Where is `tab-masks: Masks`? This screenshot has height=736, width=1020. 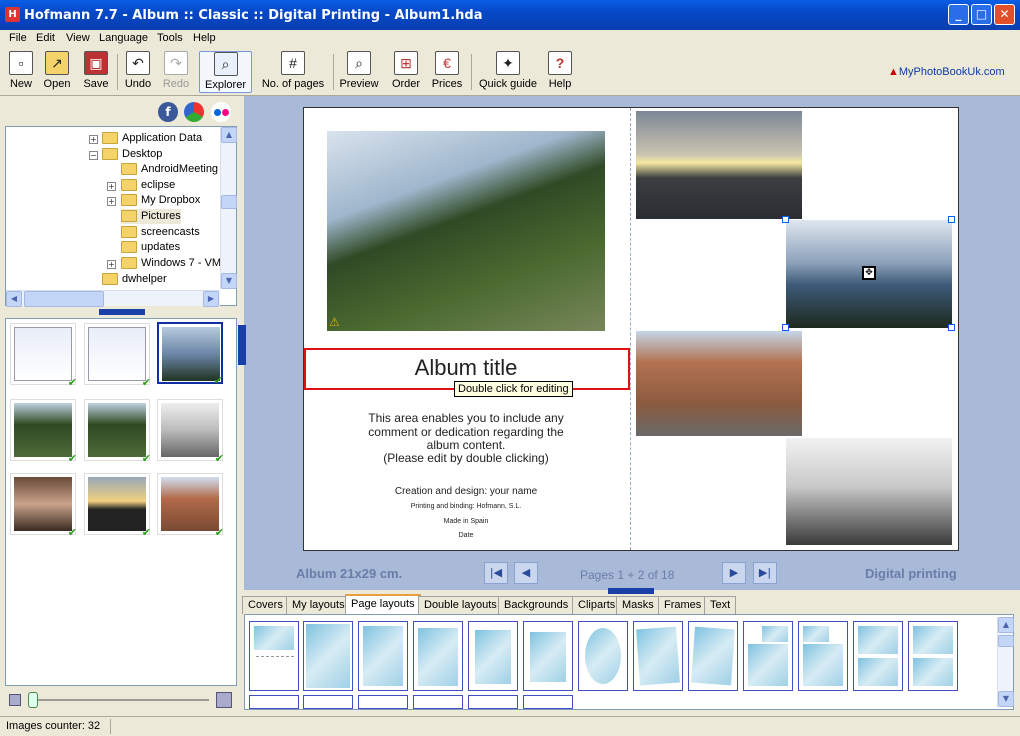 tab-masks: Masks is located at coordinates (638, 605).